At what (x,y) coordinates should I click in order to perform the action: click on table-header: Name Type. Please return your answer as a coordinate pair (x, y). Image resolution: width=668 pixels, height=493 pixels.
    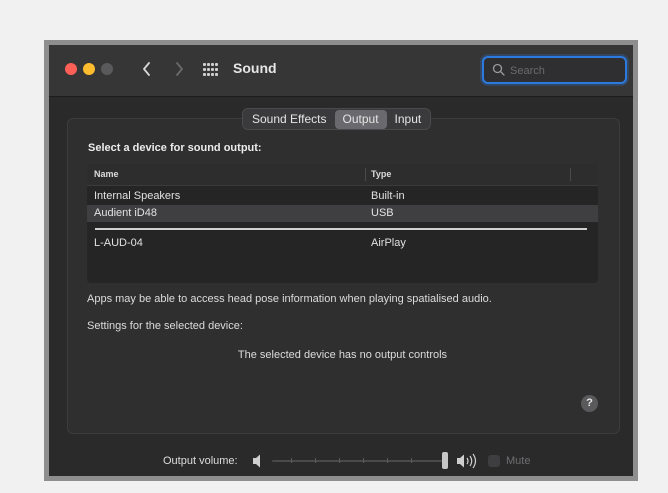
    Looking at the image, I should click on (342, 175).